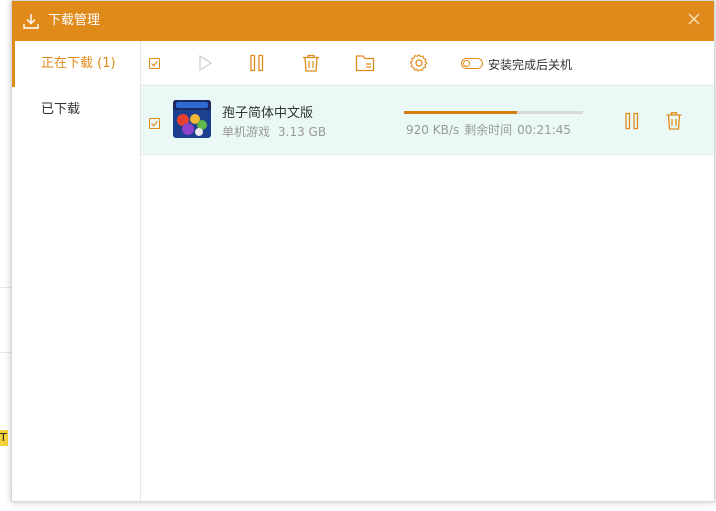 This screenshot has height=511, width=716. I want to click on game-cover-image, so click(192, 119).